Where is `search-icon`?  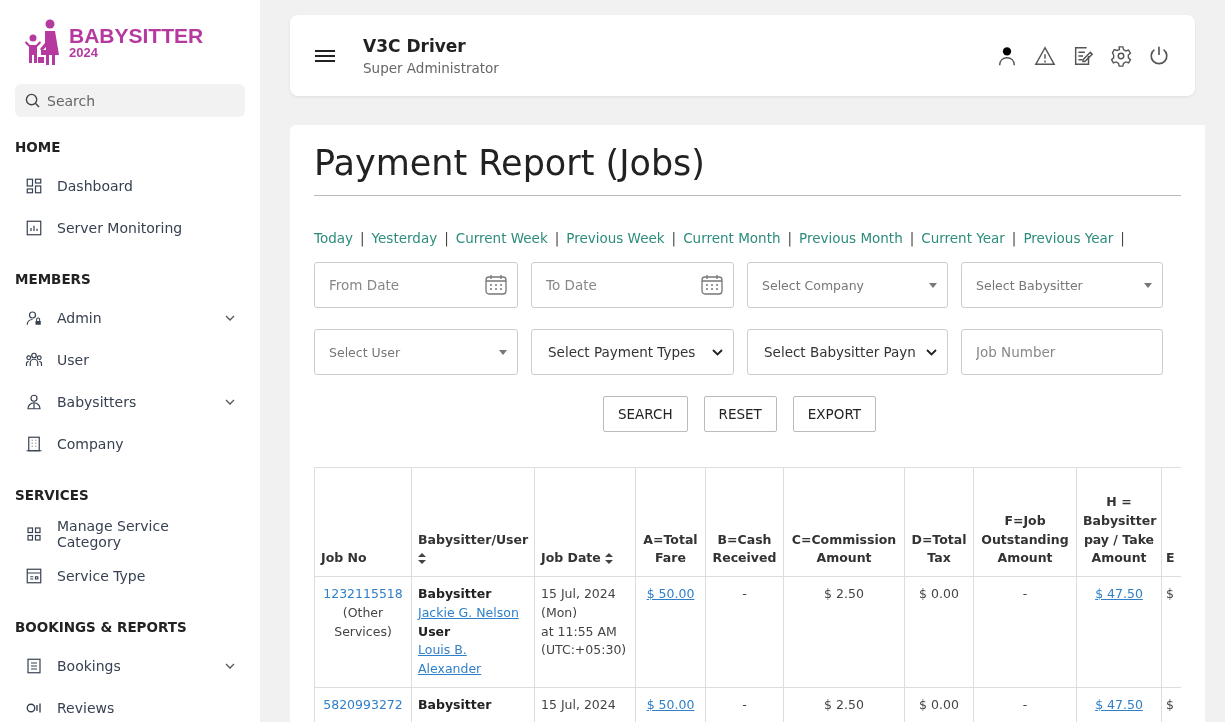 search-icon is located at coordinates (32, 100).